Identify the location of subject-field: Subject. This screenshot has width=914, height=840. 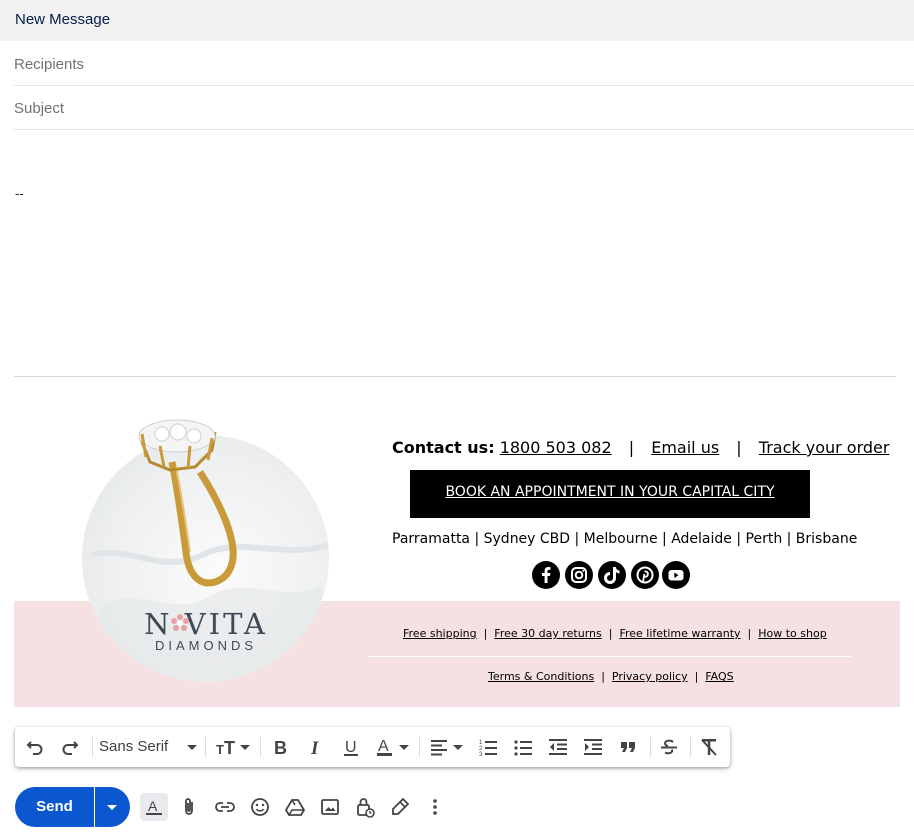
(464, 108).